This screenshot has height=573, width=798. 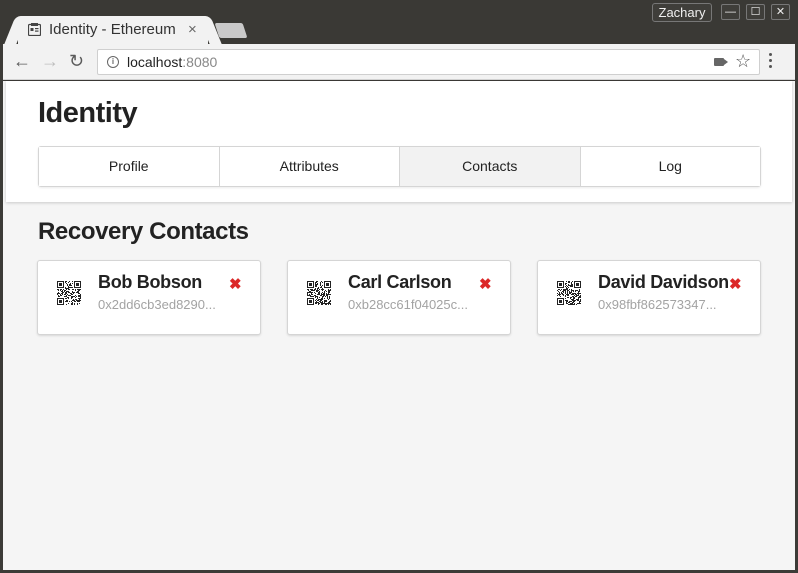 I want to click on contact-name: David Davidson, so click(x=663, y=282).